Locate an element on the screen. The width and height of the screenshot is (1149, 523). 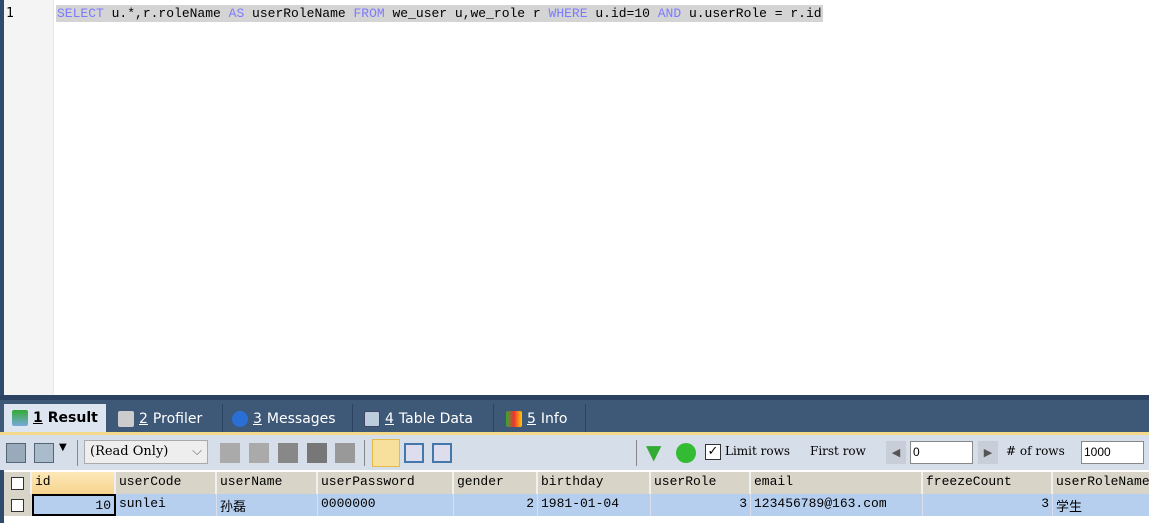
delete-icon is located at coordinates (317, 453).